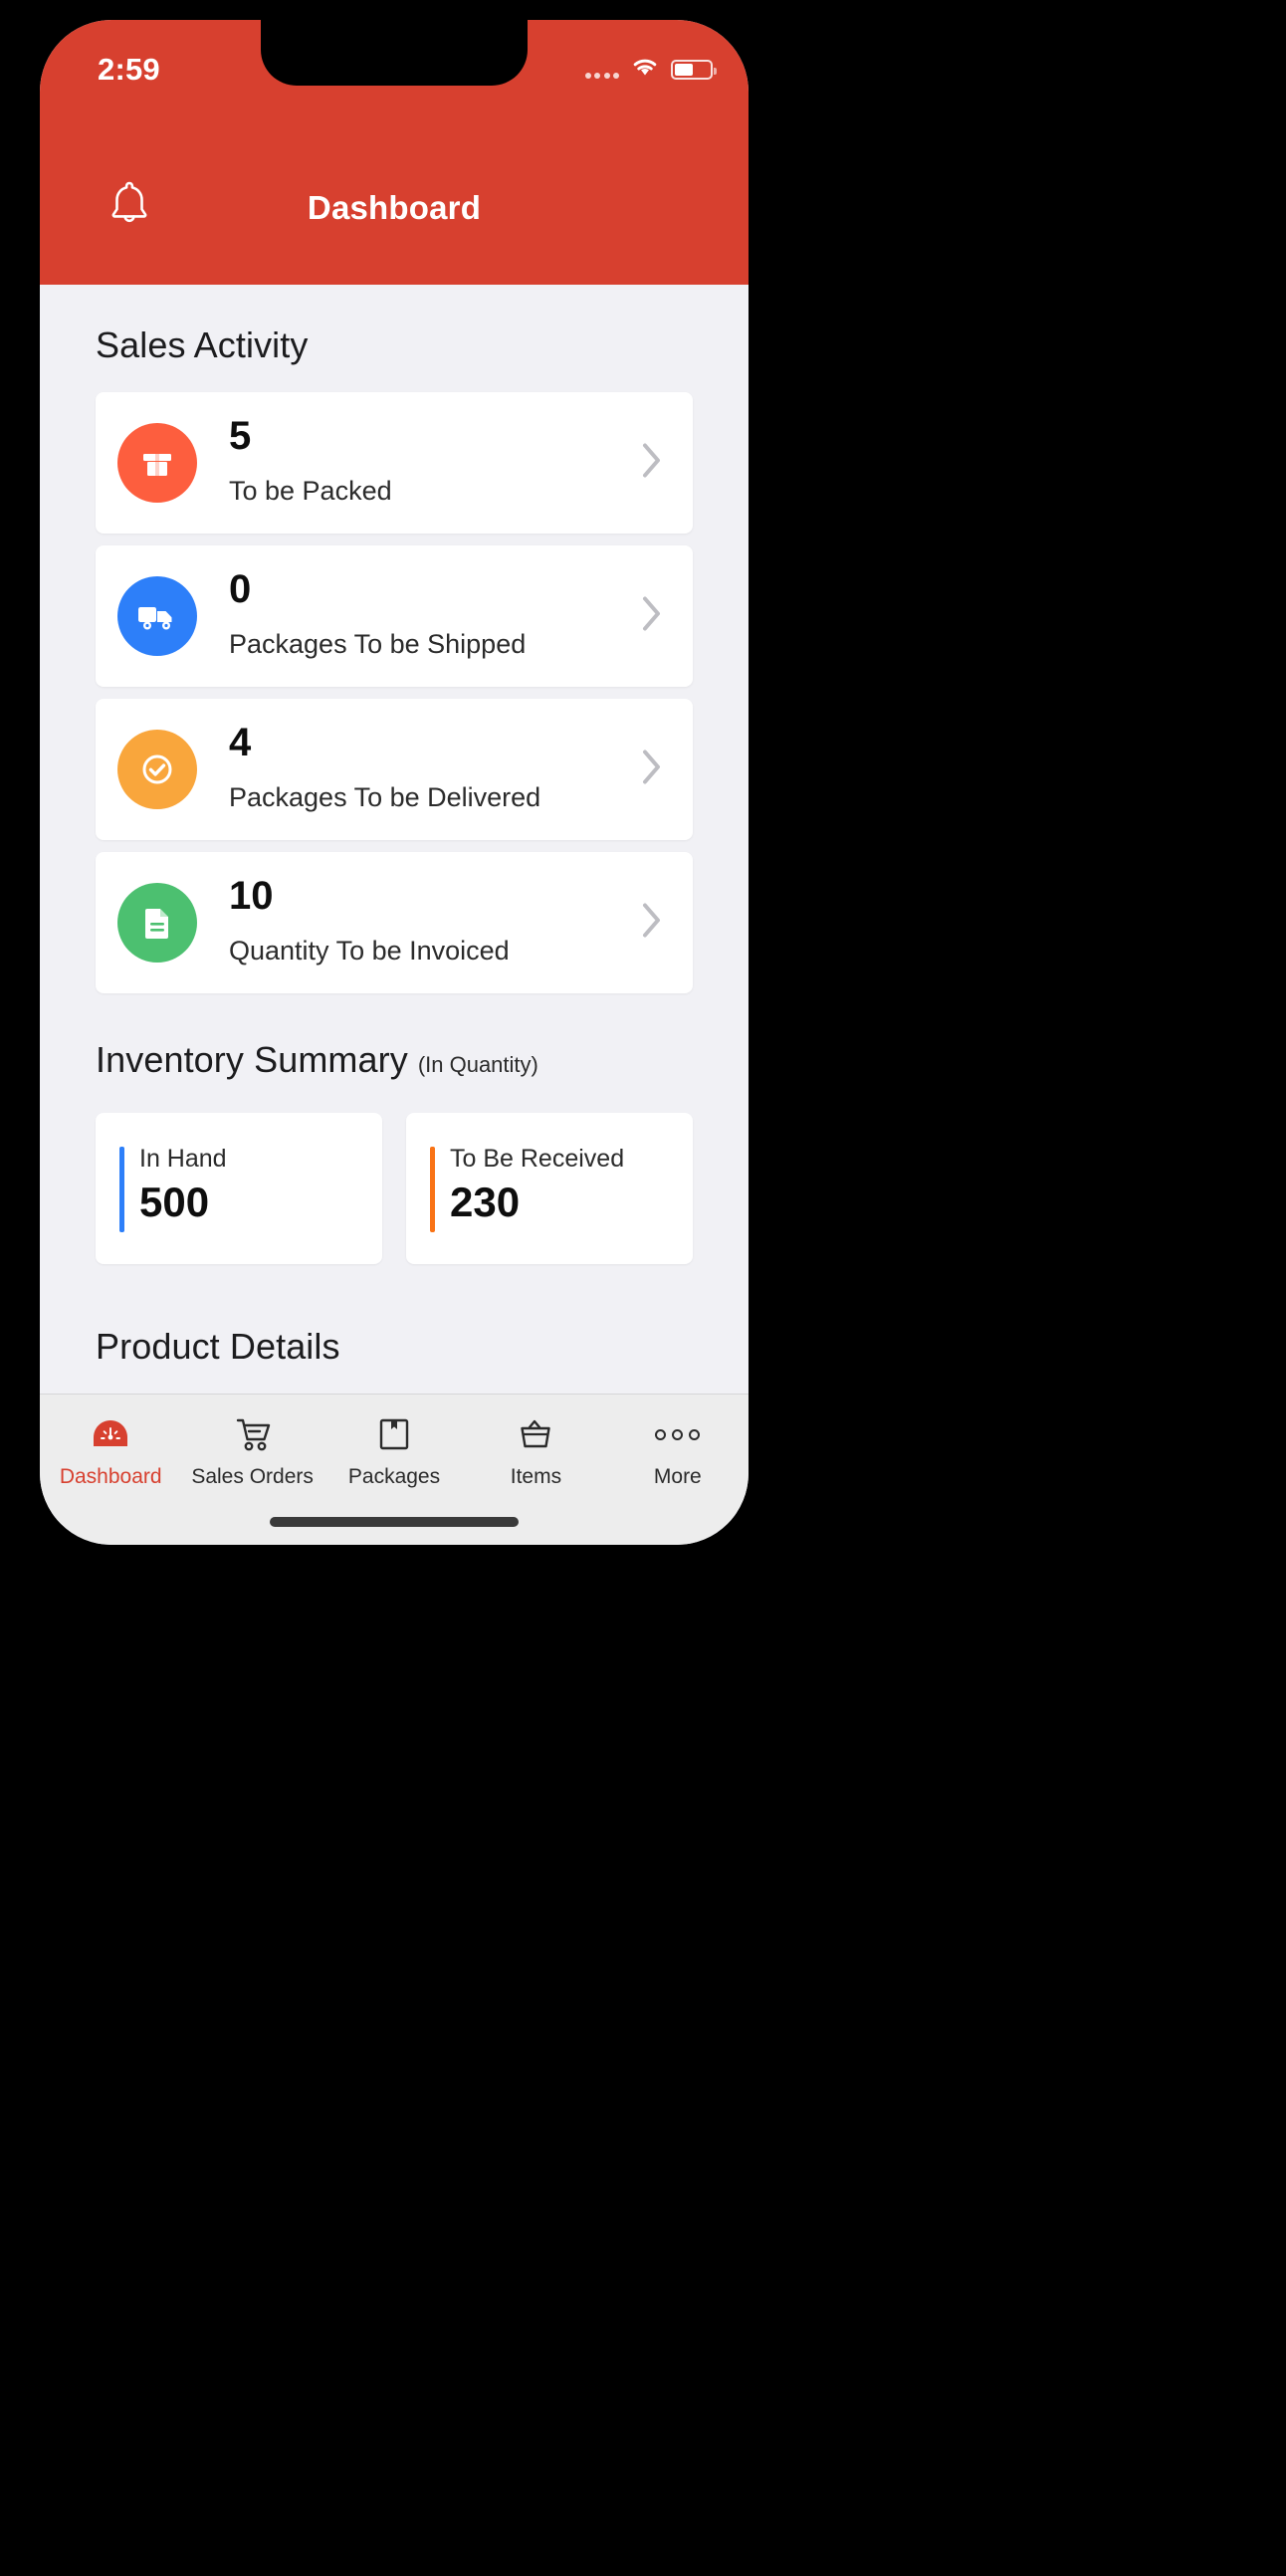 The width and height of the screenshot is (1286, 2576). What do you see at coordinates (485, 1202) in the screenshot?
I see `inventory-card-value: 230` at bounding box center [485, 1202].